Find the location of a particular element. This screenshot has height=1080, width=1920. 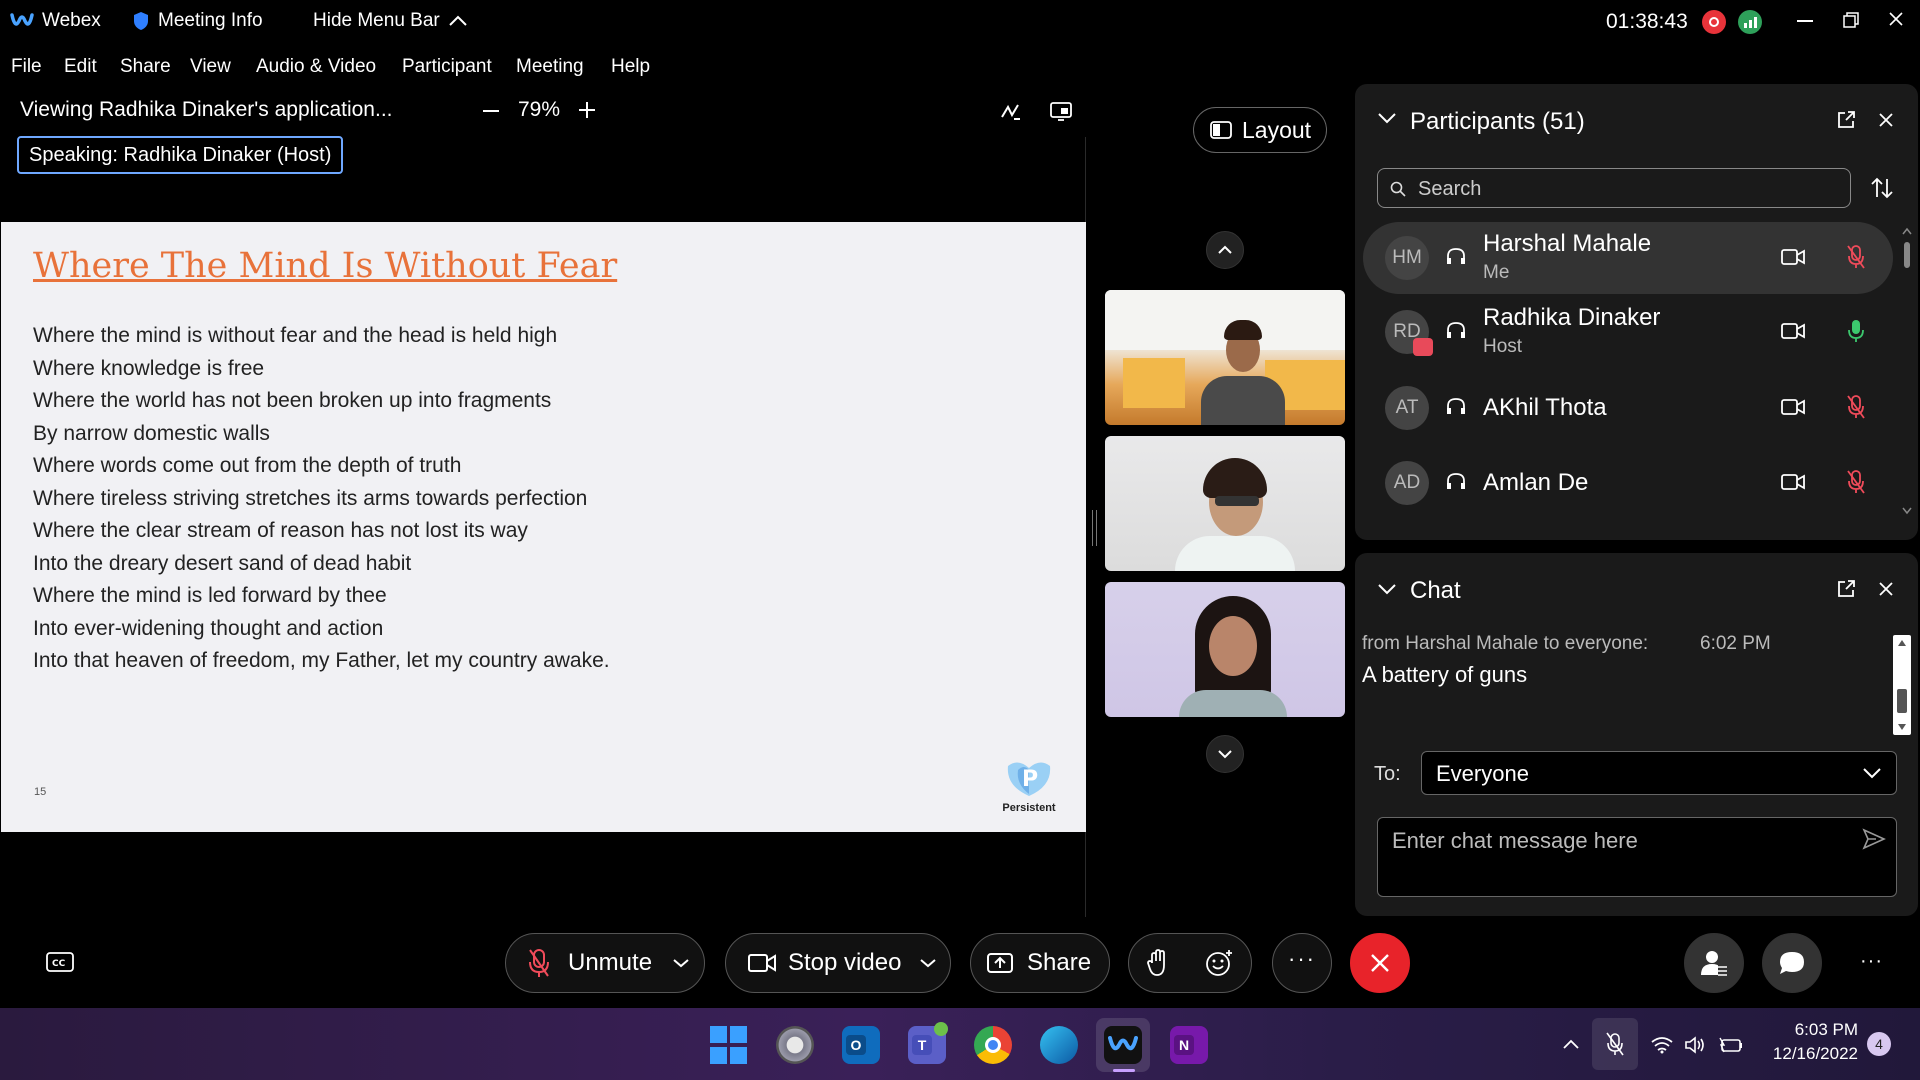

participant-row: AD Amlan De is located at coordinates (1628, 483).